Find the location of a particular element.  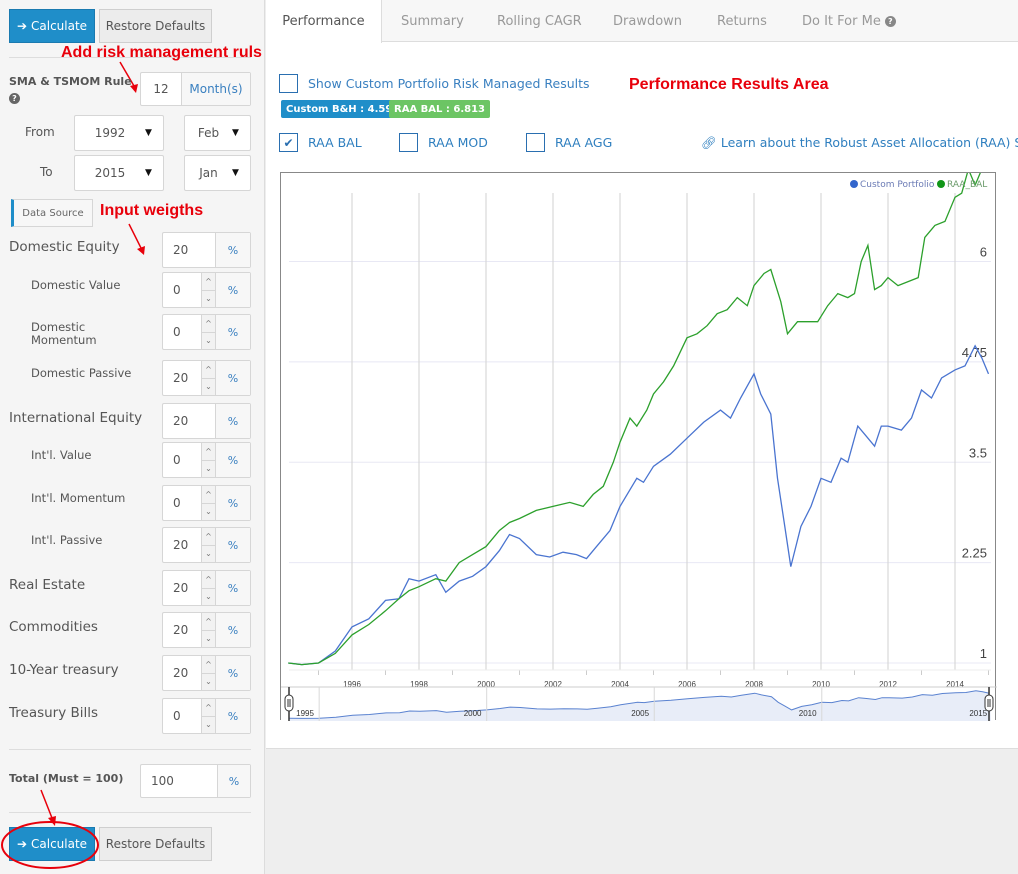

calculate-button-top: ➔ Calculate is located at coordinates (52, 26).